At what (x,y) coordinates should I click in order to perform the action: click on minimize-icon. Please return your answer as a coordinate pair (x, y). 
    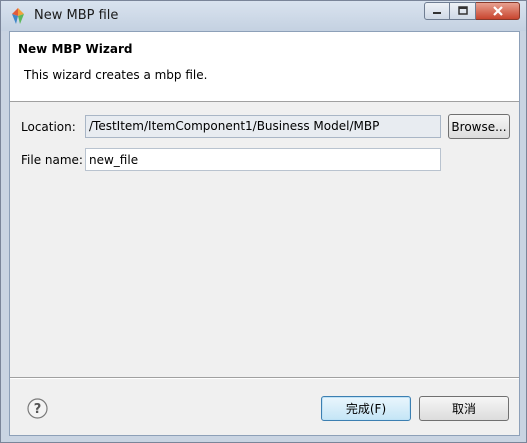
    Looking at the image, I should click on (437, 13).